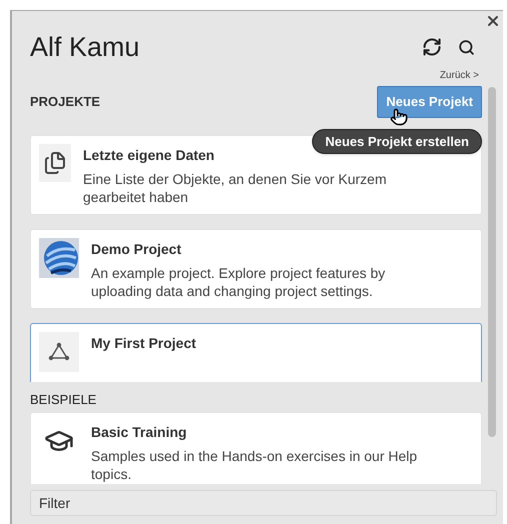 The image size is (507, 524). Describe the element at coordinates (143, 343) in the screenshot. I see `card-title: My First Project` at that location.